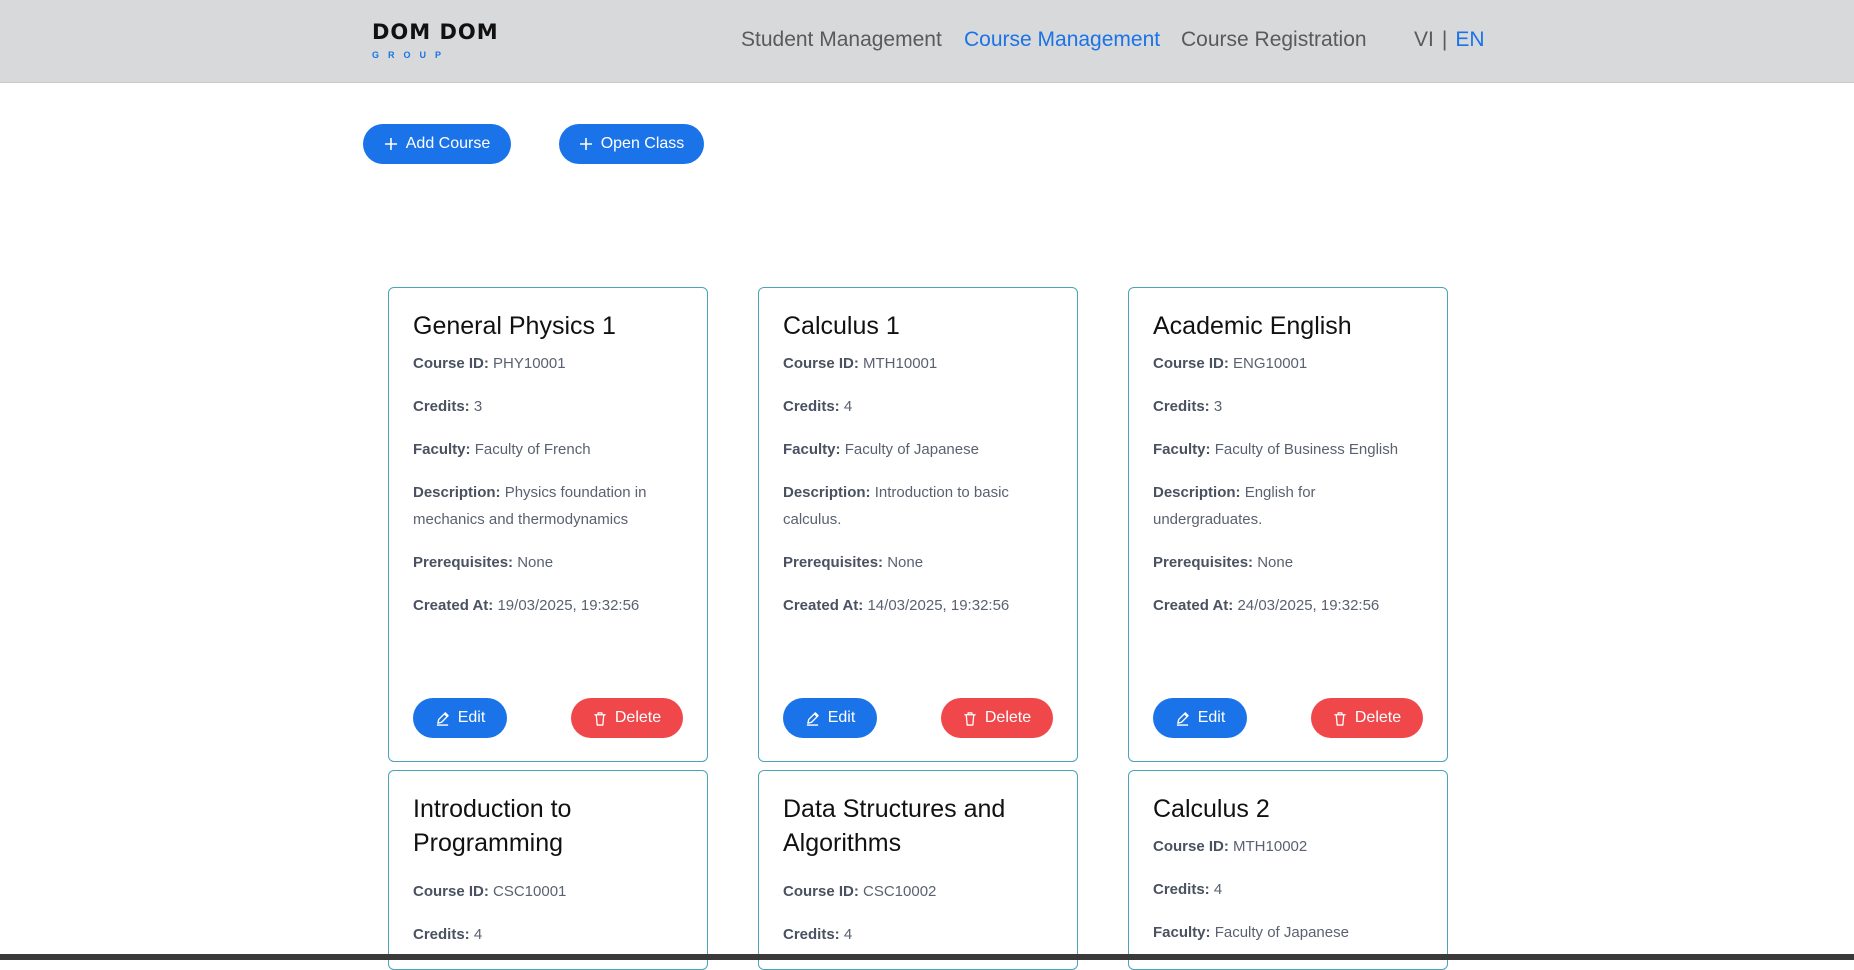 This screenshot has width=1854, height=970. I want to click on faculty-row: Faculty: Faculty of French, so click(502, 449).